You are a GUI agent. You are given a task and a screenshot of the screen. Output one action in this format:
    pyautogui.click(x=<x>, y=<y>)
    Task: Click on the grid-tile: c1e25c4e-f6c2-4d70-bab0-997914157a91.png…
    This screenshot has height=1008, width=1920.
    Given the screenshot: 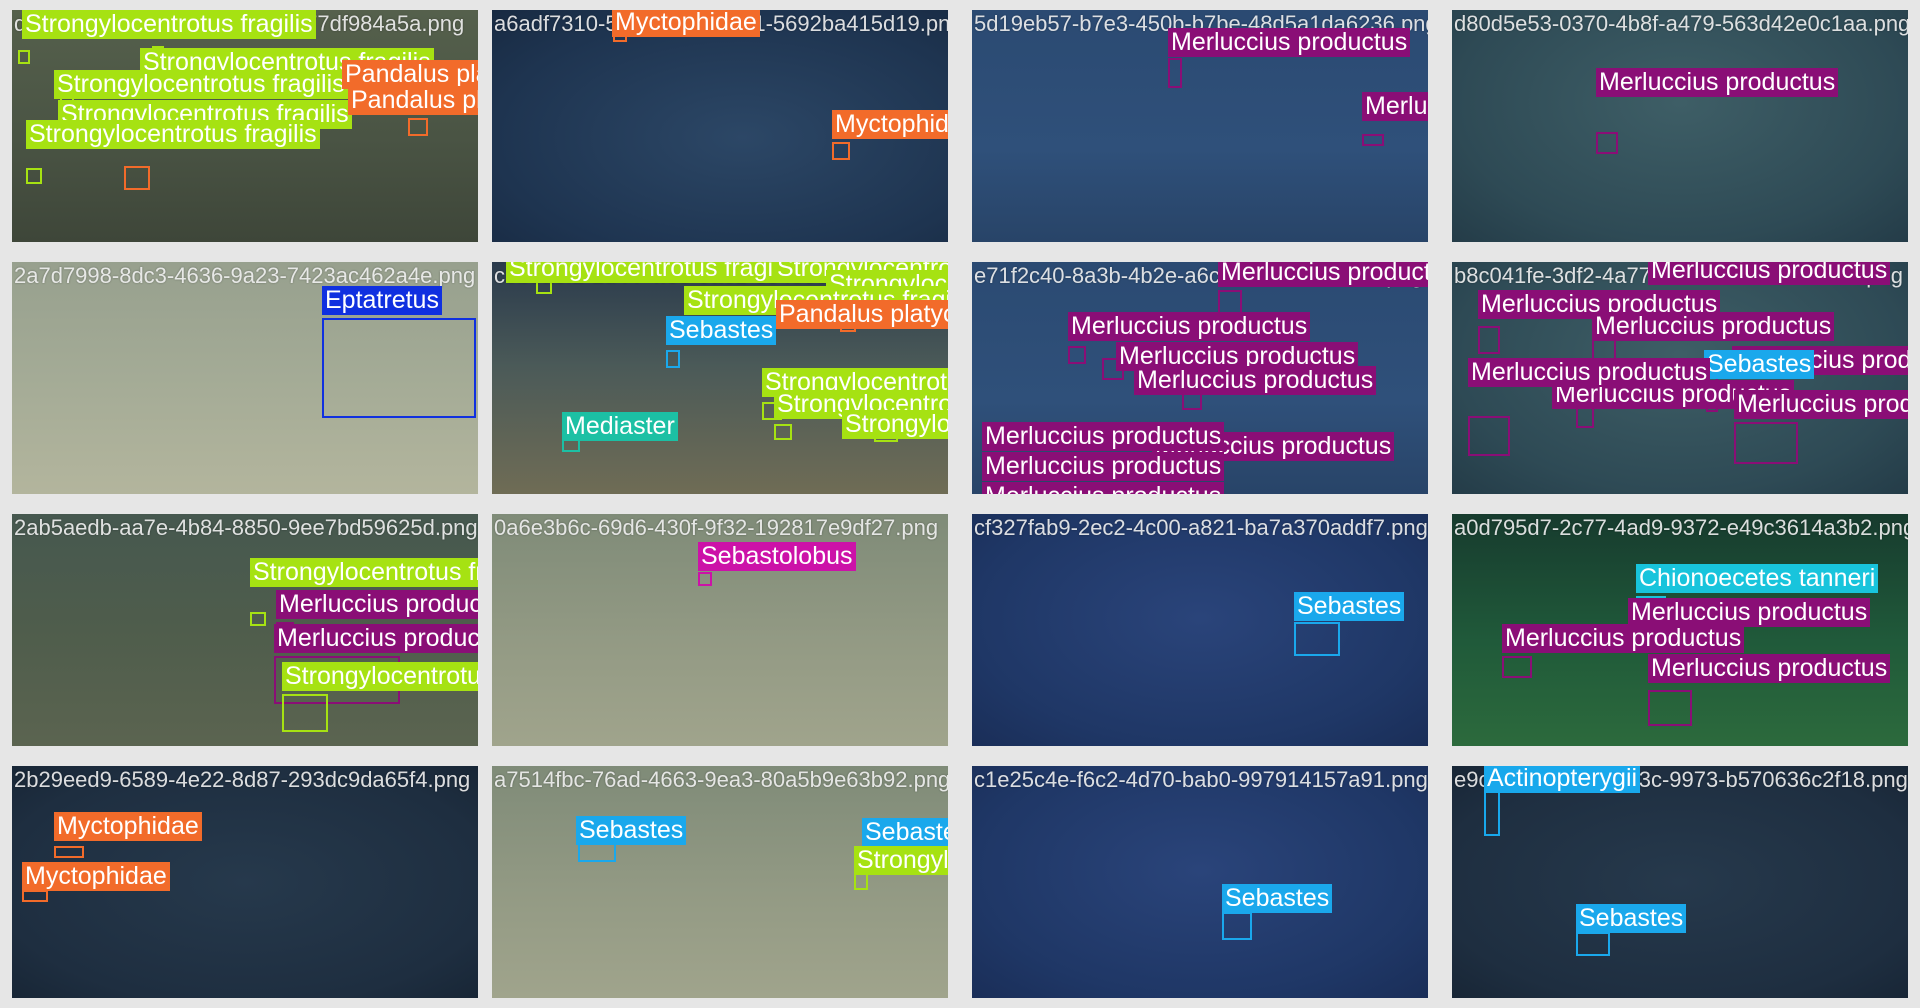 What is the action you would take?
    pyautogui.click(x=1200, y=882)
    